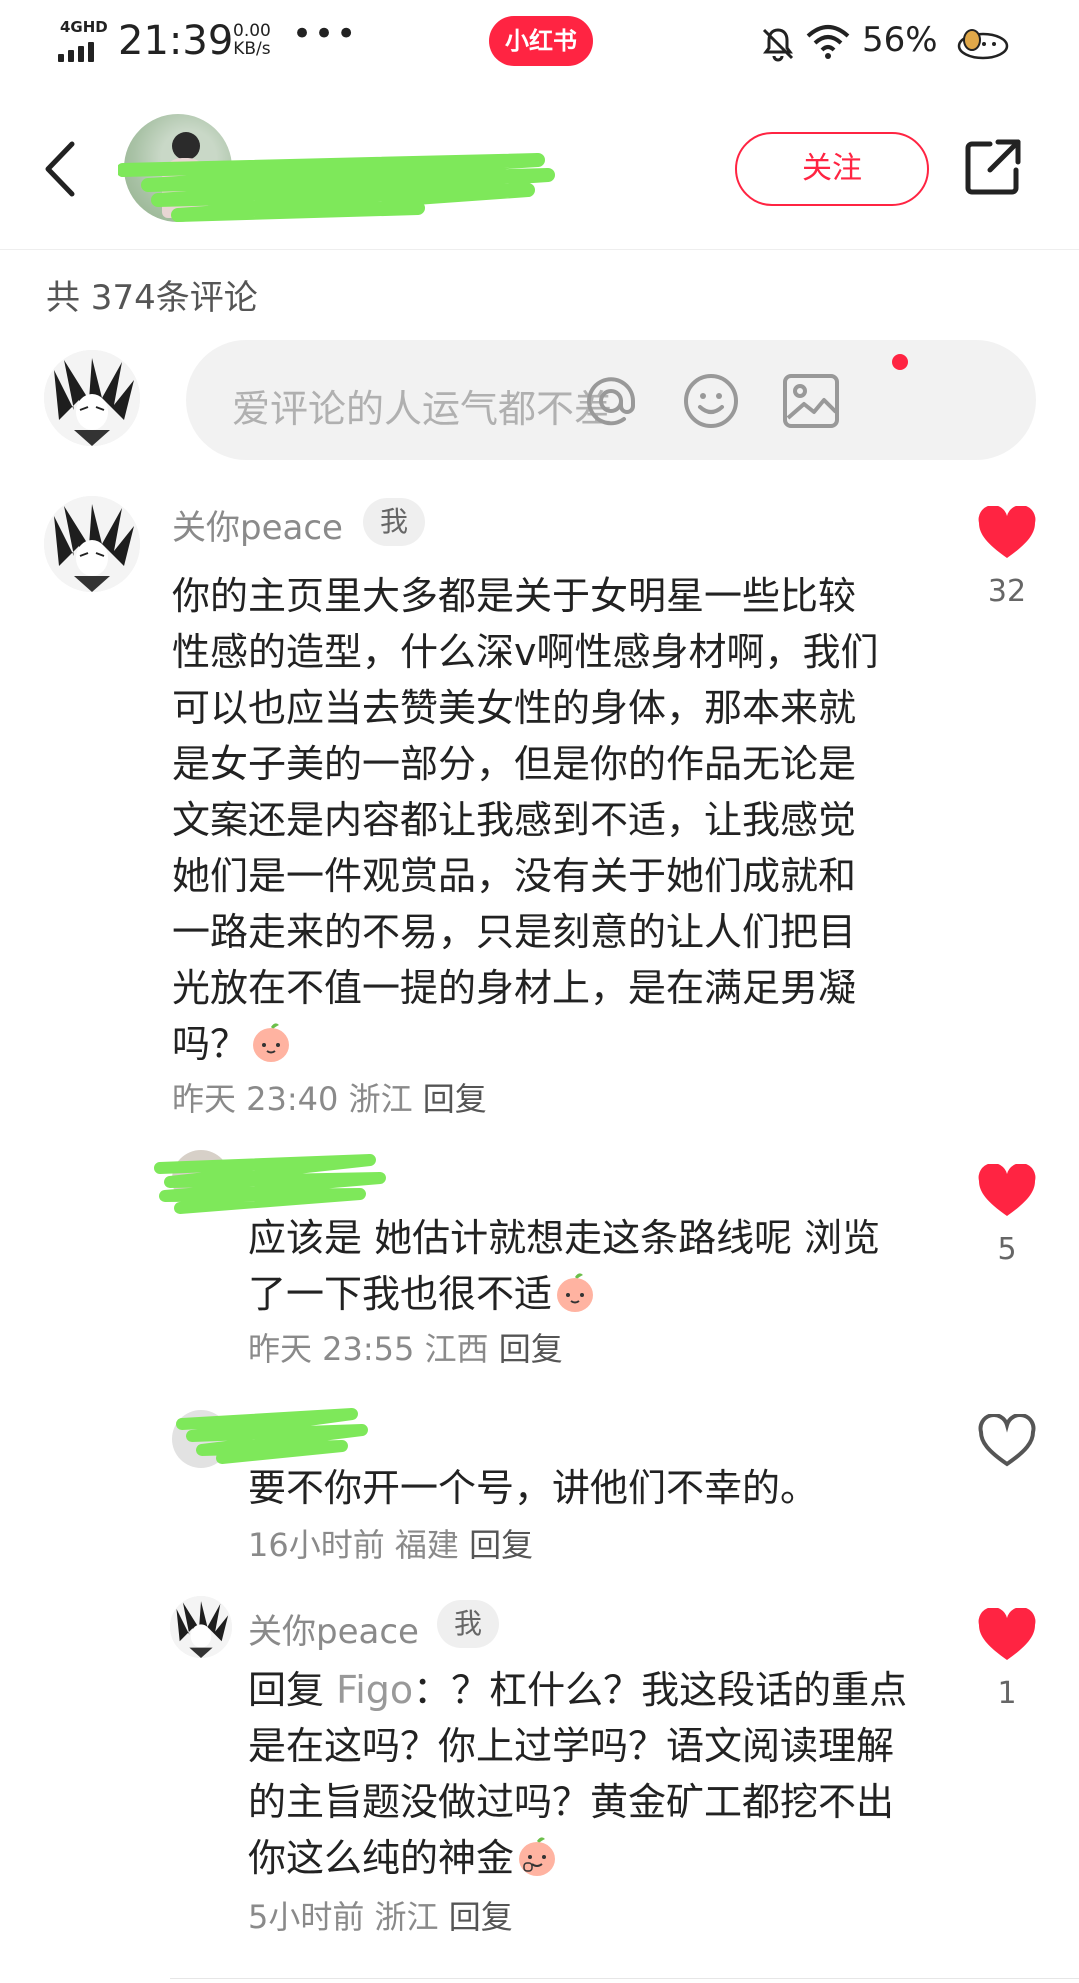  I want to click on at-icon, so click(611, 401).